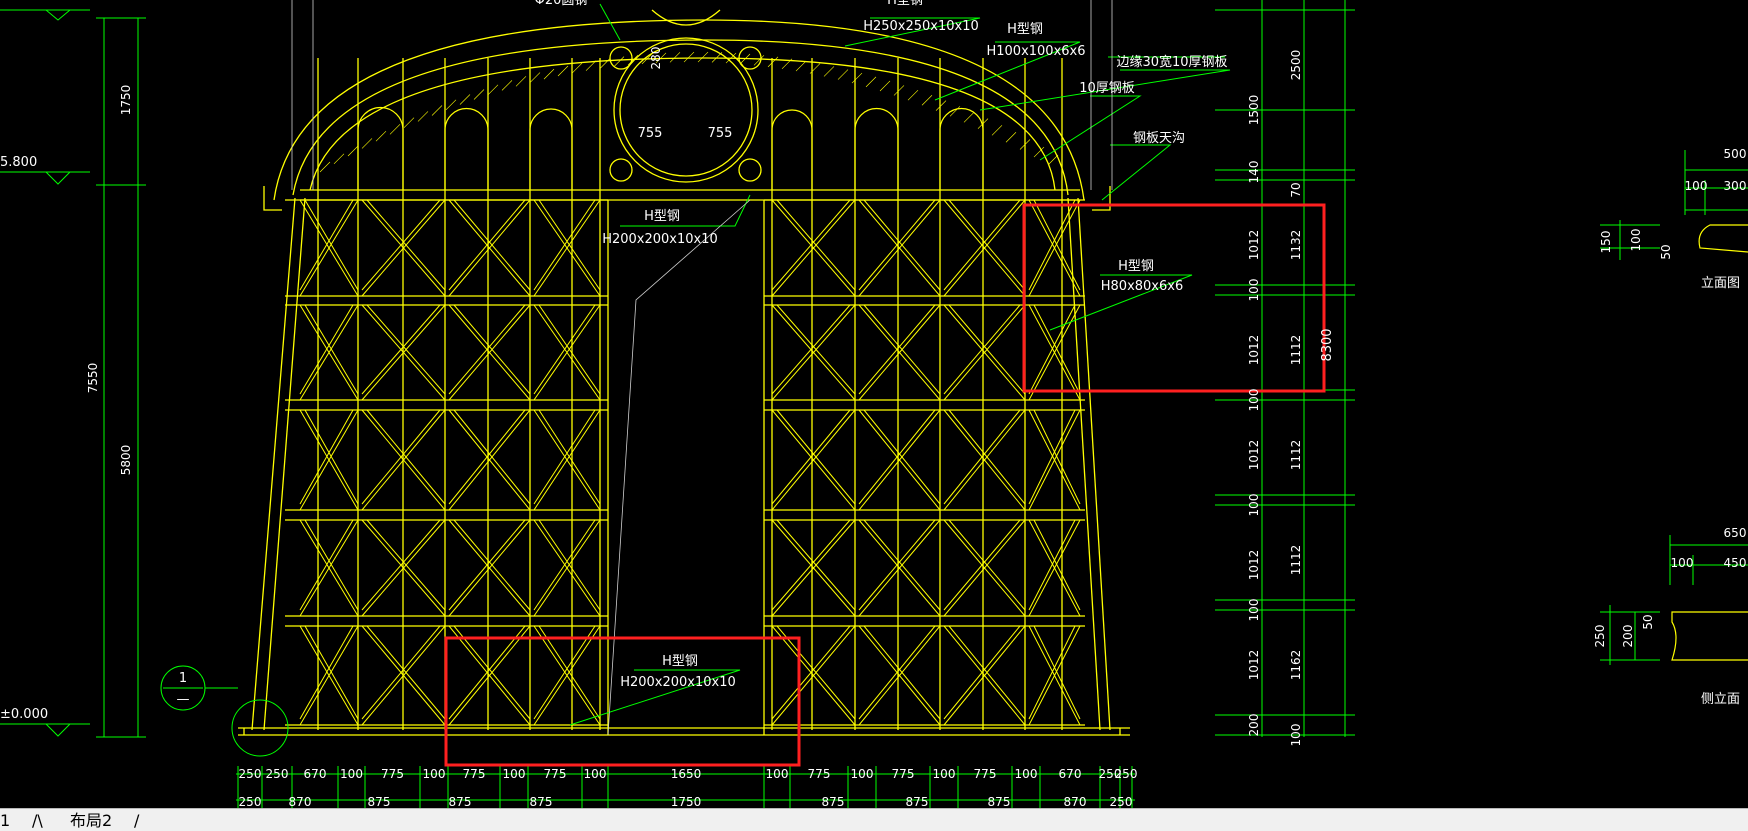  What do you see at coordinates (656, 58) in the screenshot?
I see `dim-280-text: 280` at bounding box center [656, 58].